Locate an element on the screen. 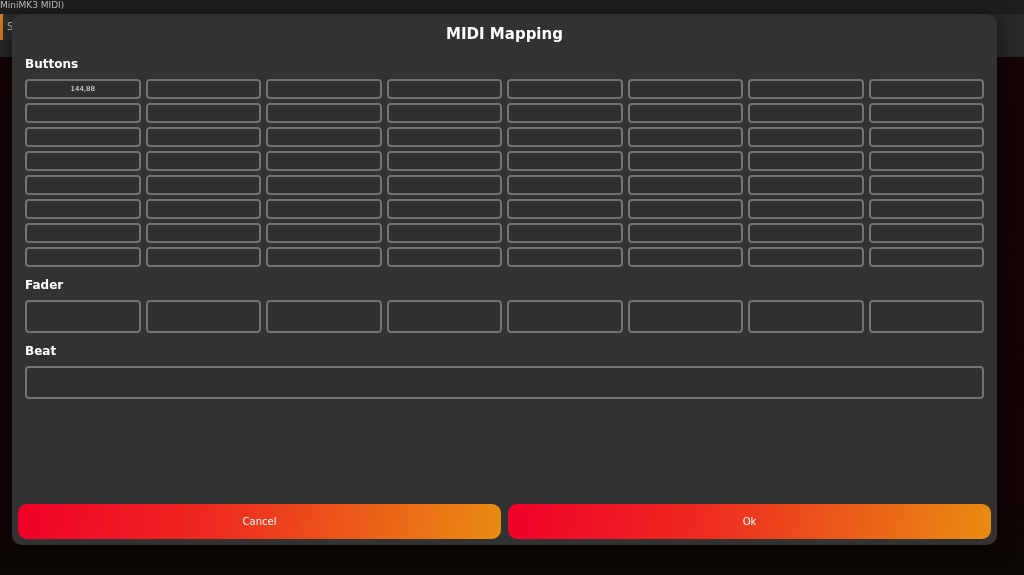 Image resolution: width=1024 pixels, height=575 pixels. dialog-title: MIDI Mapping is located at coordinates (504, 34).